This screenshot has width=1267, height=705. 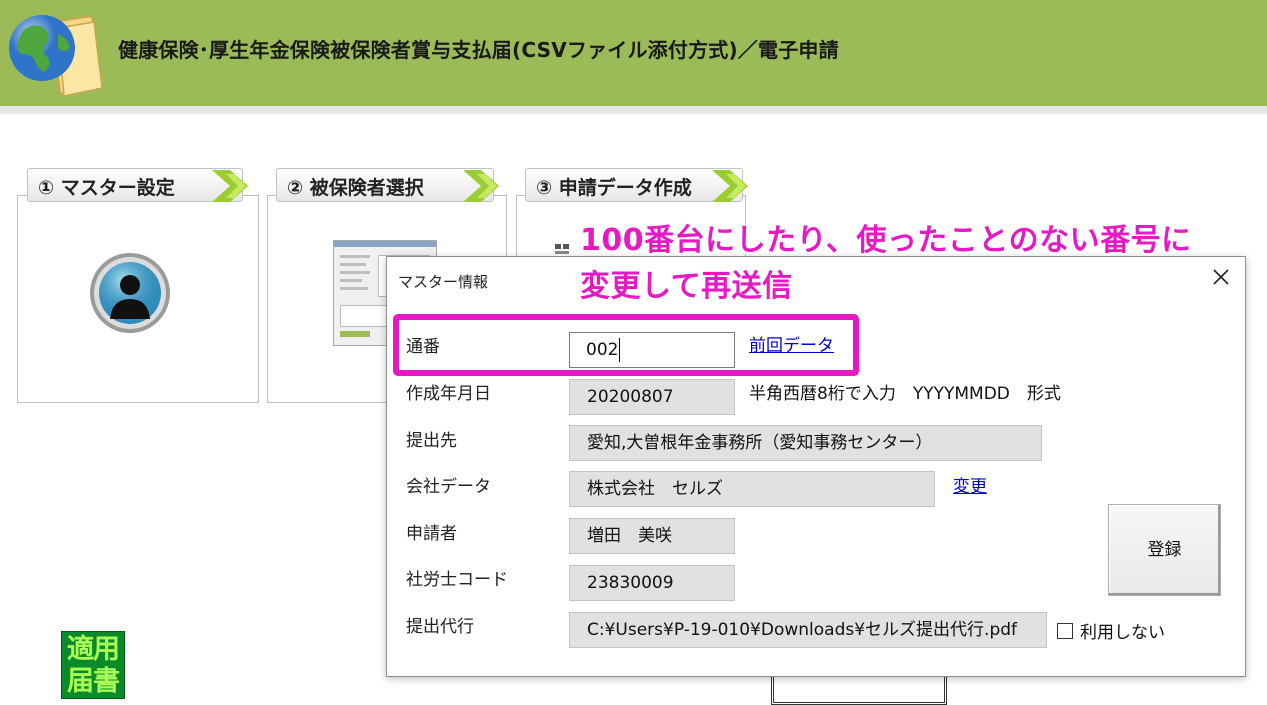 I want to click on company-label: 会社データ, so click(x=448, y=487).